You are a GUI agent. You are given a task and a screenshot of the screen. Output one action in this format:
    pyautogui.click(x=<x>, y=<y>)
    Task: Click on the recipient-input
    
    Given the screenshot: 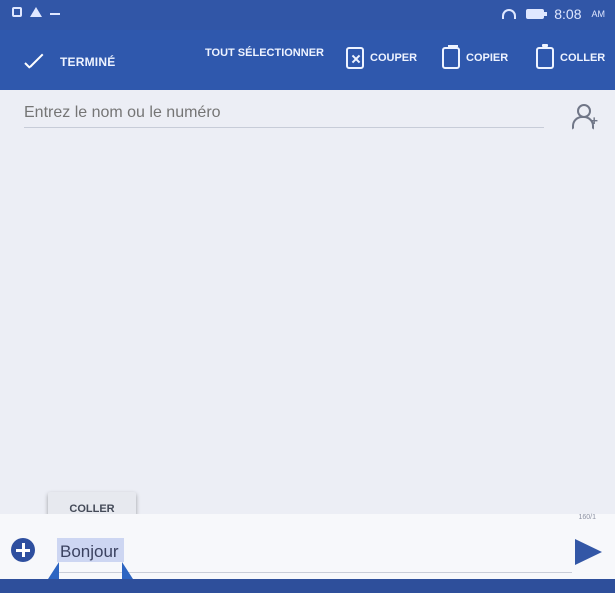 What is the action you would take?
    pyautogui.click(x=284, y=113)
    